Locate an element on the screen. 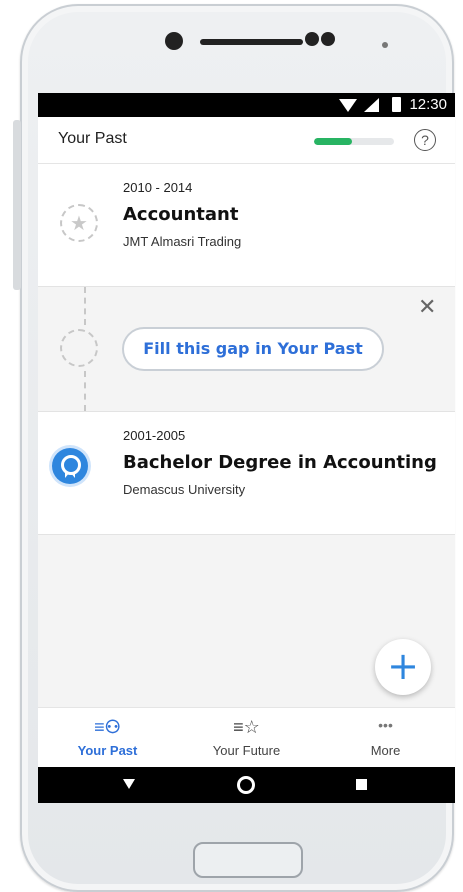 The image size is (463, 892). tab-more: ••• More is located at coordinates (385, 738).